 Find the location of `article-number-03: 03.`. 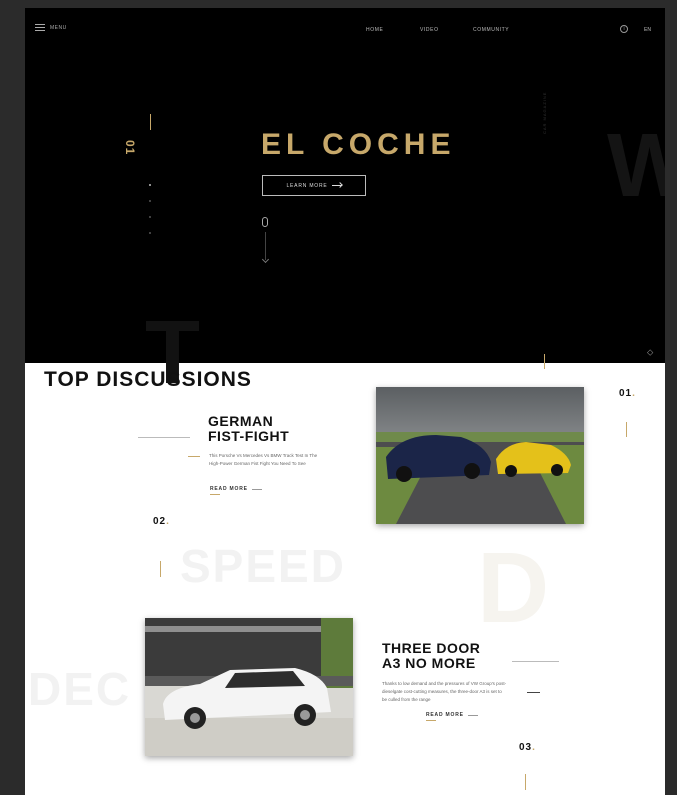

article-number-03: 03. is located at coordinates (527, 747).